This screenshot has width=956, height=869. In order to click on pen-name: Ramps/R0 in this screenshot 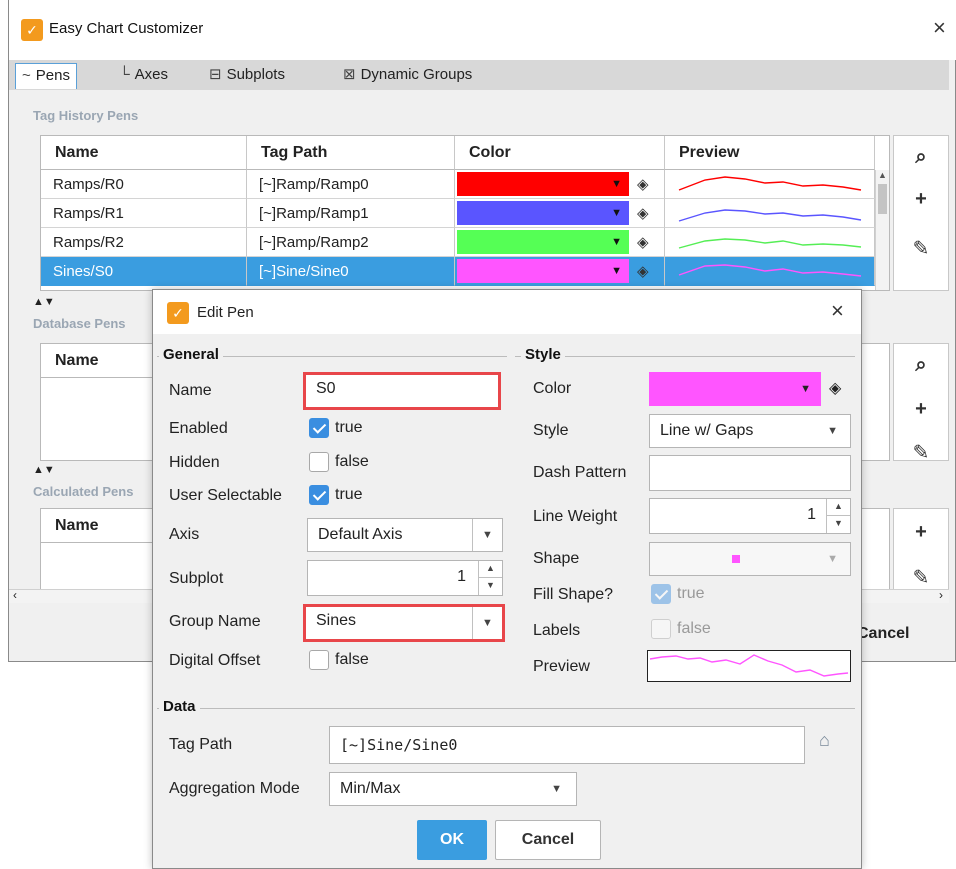, I will do `click(144, 184)`.